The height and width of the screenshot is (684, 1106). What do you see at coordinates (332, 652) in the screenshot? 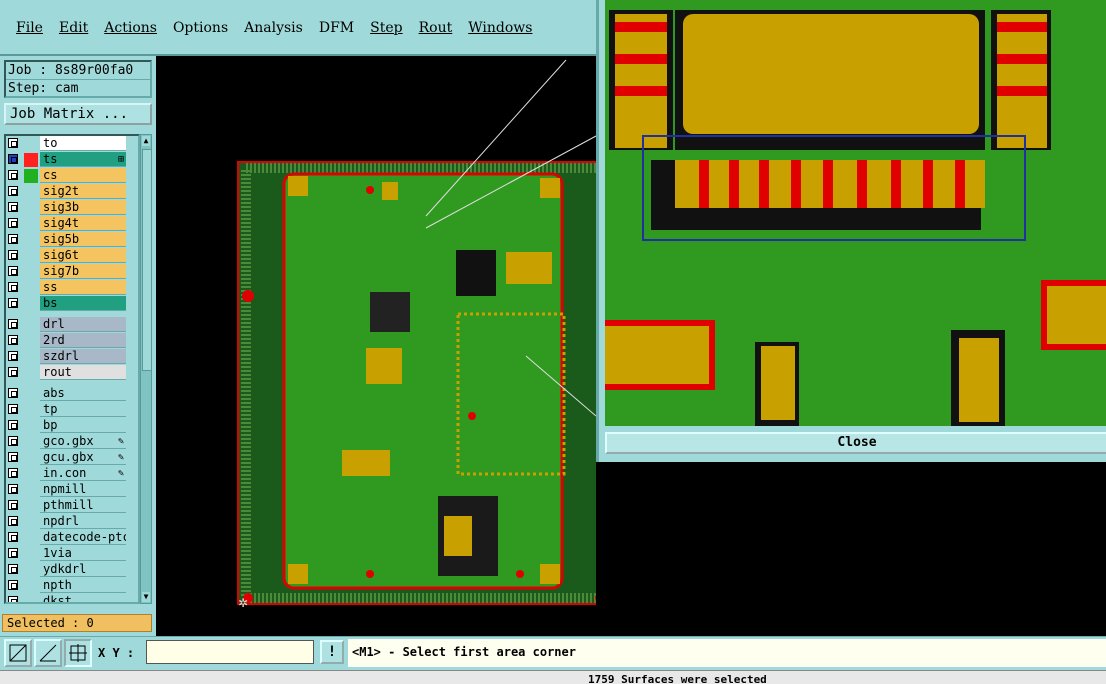
I see `alert-icon: !` at bounding box center [332, 652].